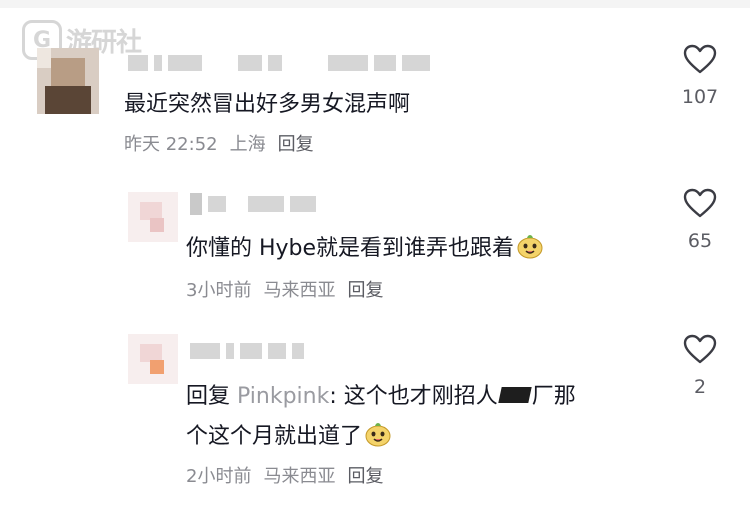  I want to click on comment-text: 你懂的 Hybe就是看到谁弄也跟着, so click(365, 246).